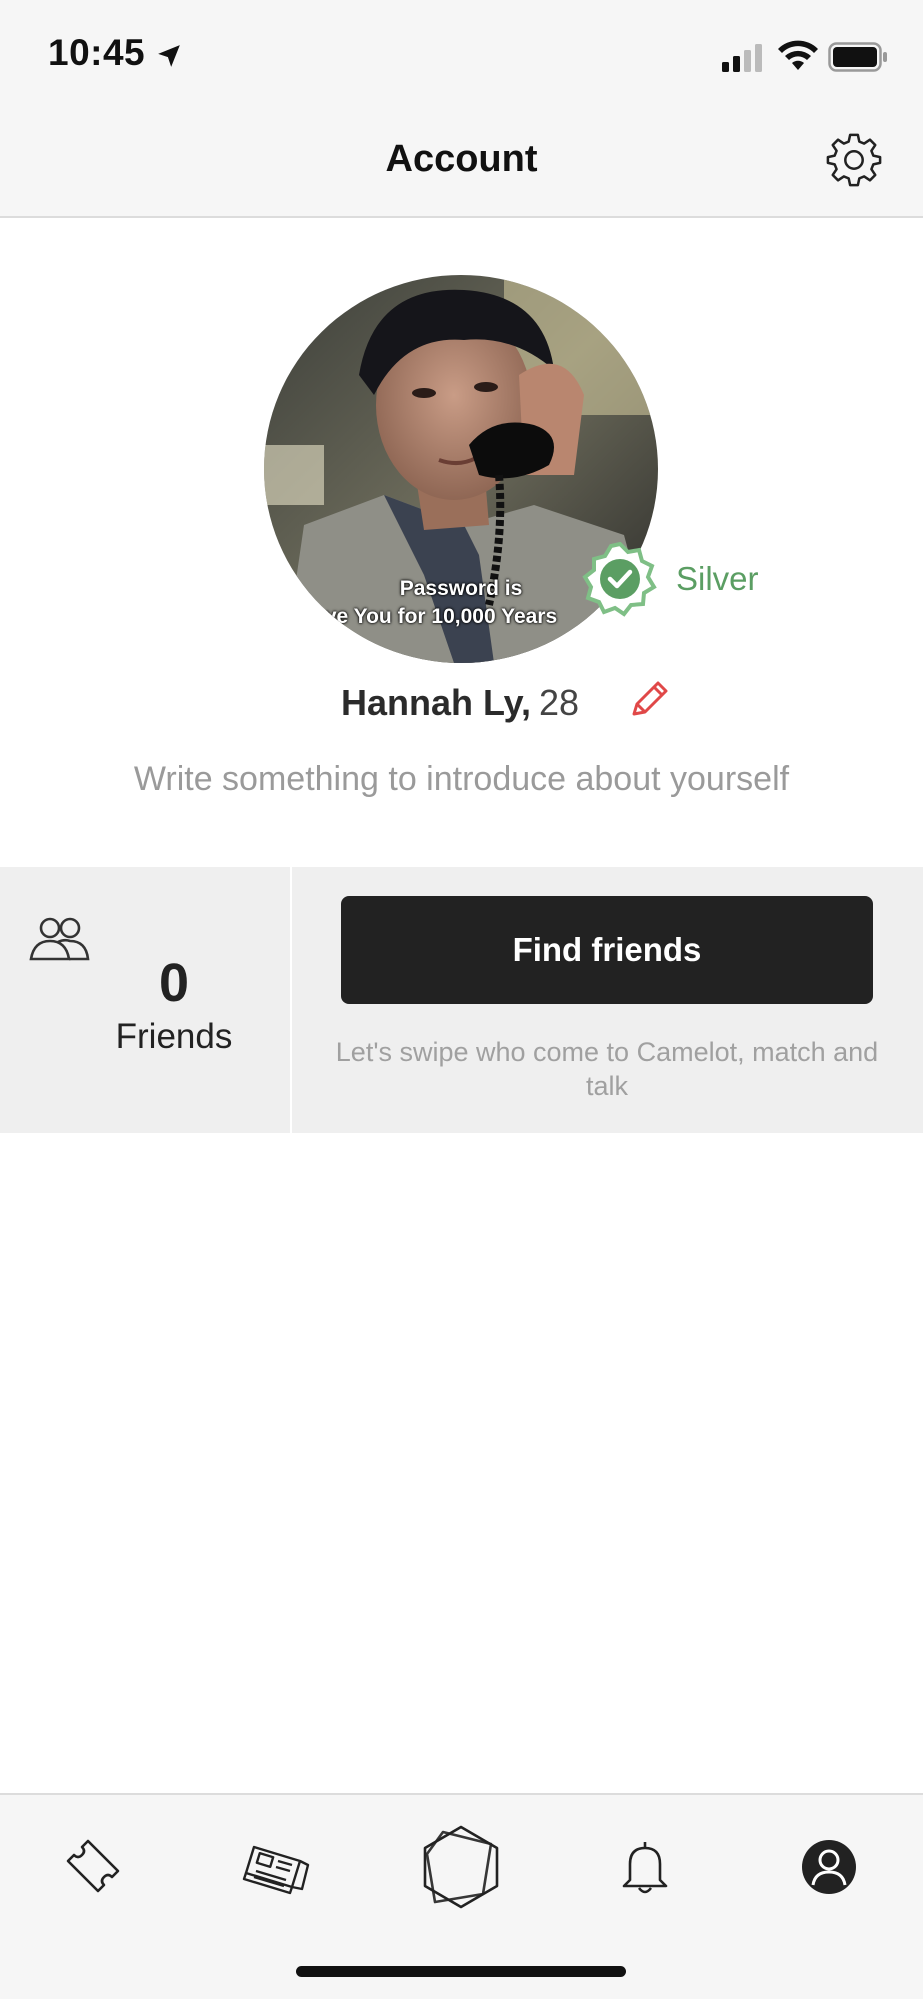 This screenshot has width=923, height=1999. I want to click on name-row: Hannah Ly, 28, so click(461, 706).